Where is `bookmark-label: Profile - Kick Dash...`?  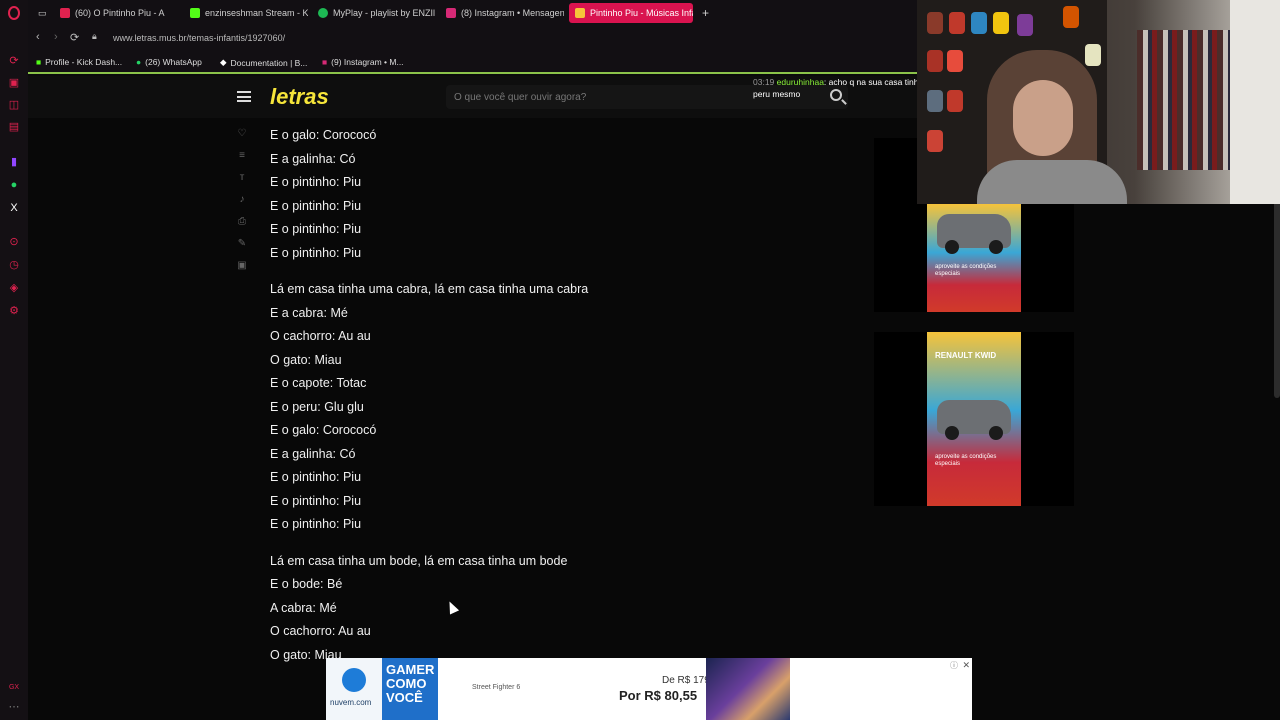
bookmark-label: Profile - Kick Dash... is located at coordinates (84, 62).